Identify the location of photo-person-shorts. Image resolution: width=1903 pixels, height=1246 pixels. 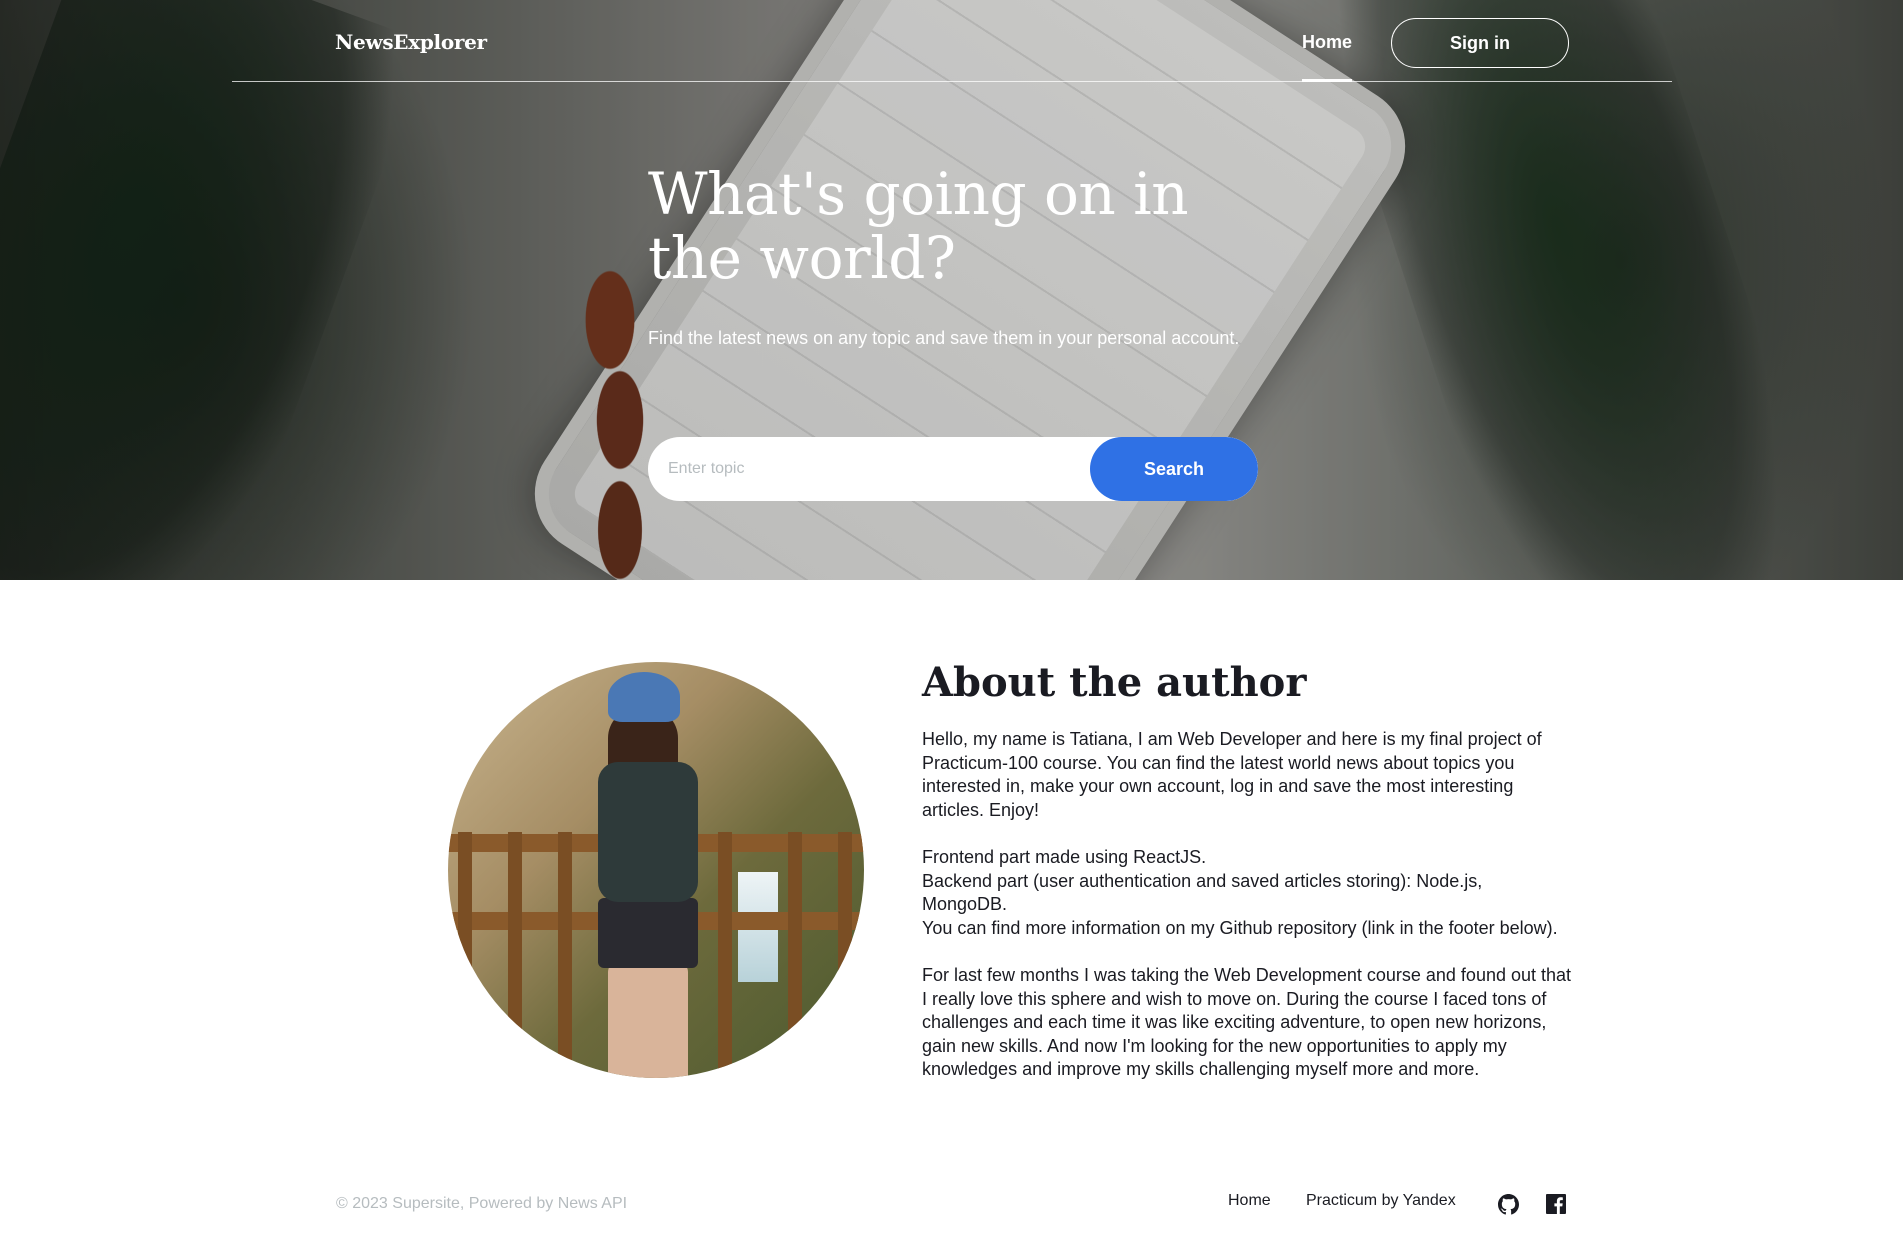
(648, 933).